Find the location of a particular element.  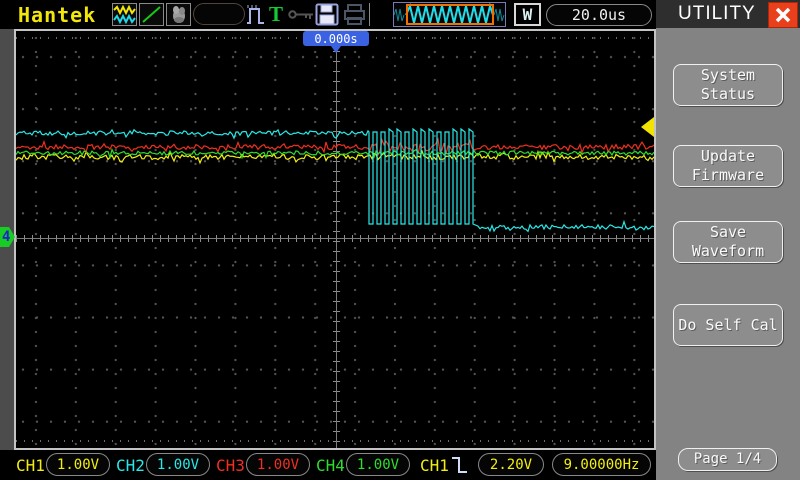

hand-icon is located at coordinates (179, 14).